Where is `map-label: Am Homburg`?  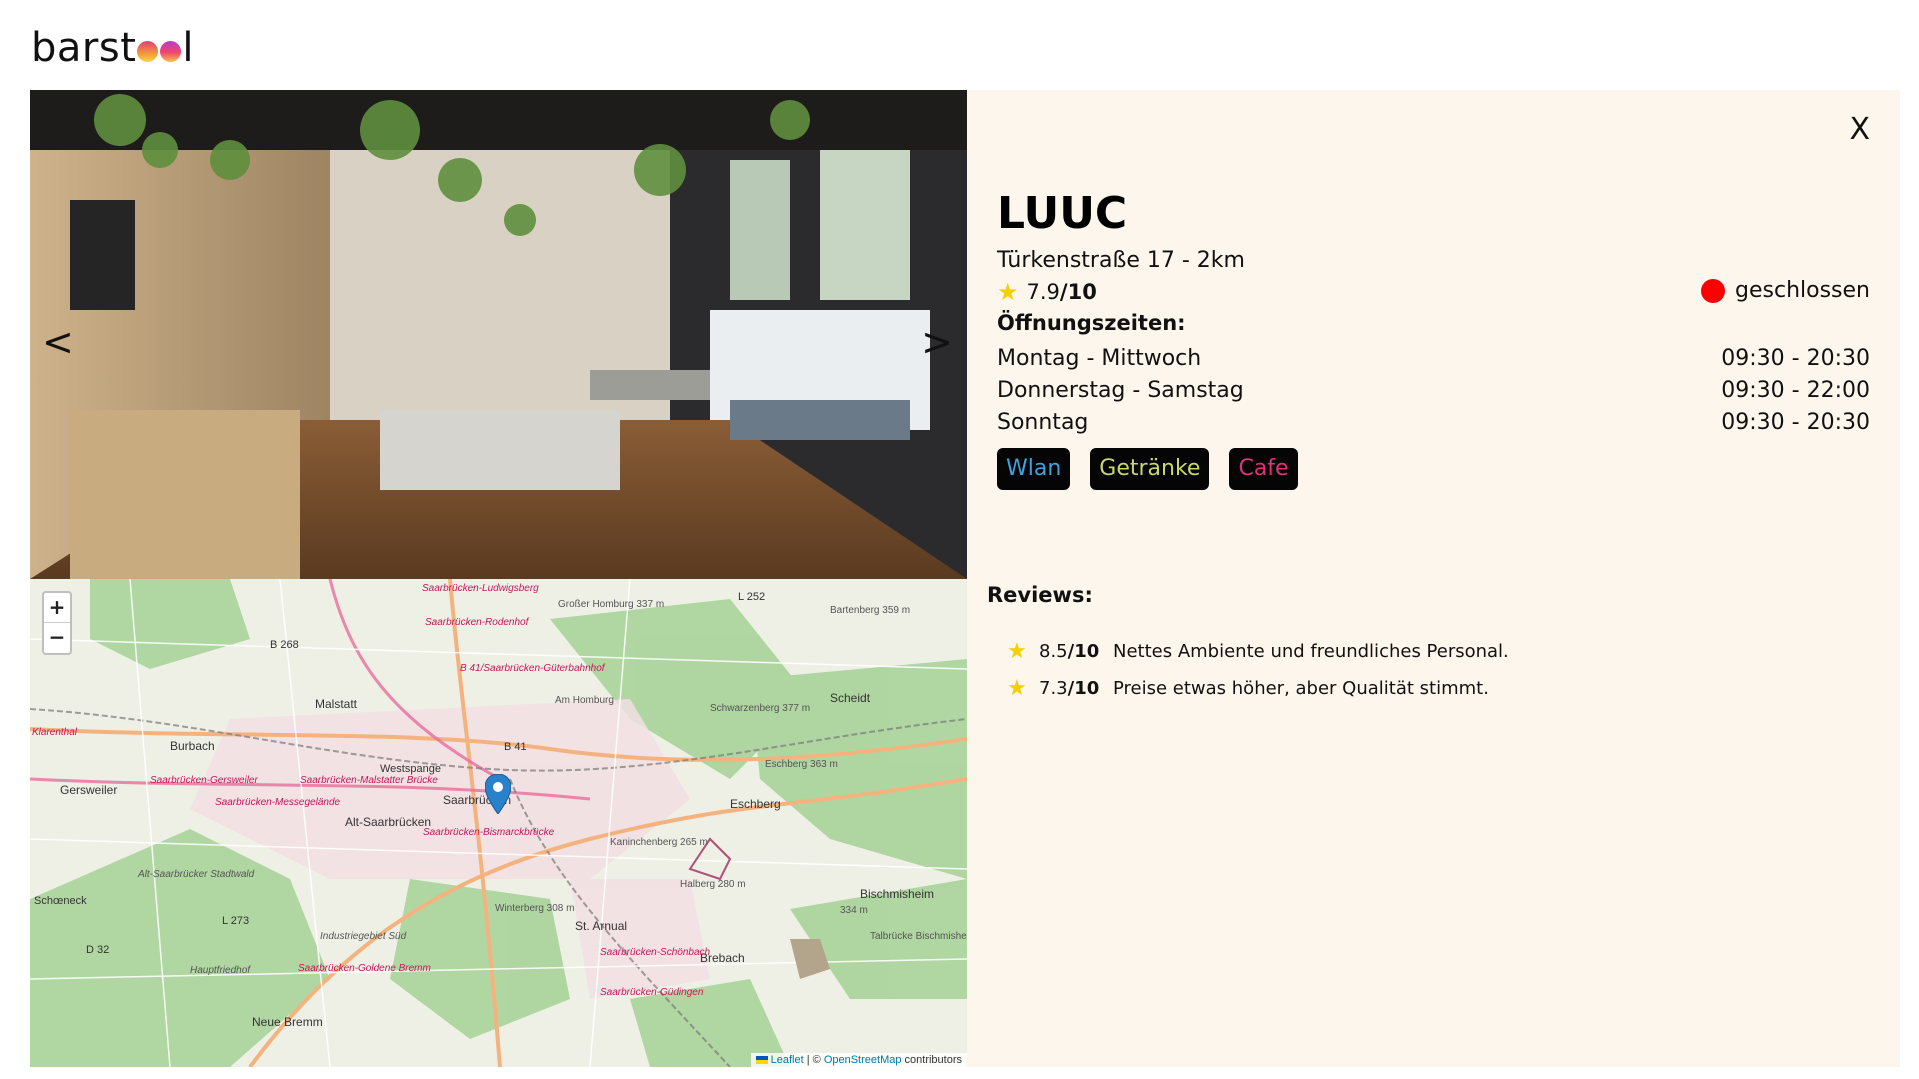
map-label: Am Homburg is located at coordinates (584, 700).